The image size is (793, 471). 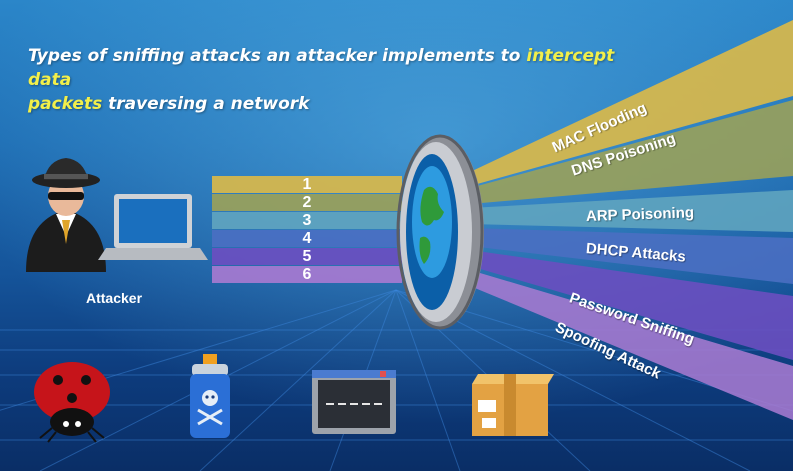 I want to click on package-box-icon, so click(x=513, y=405).